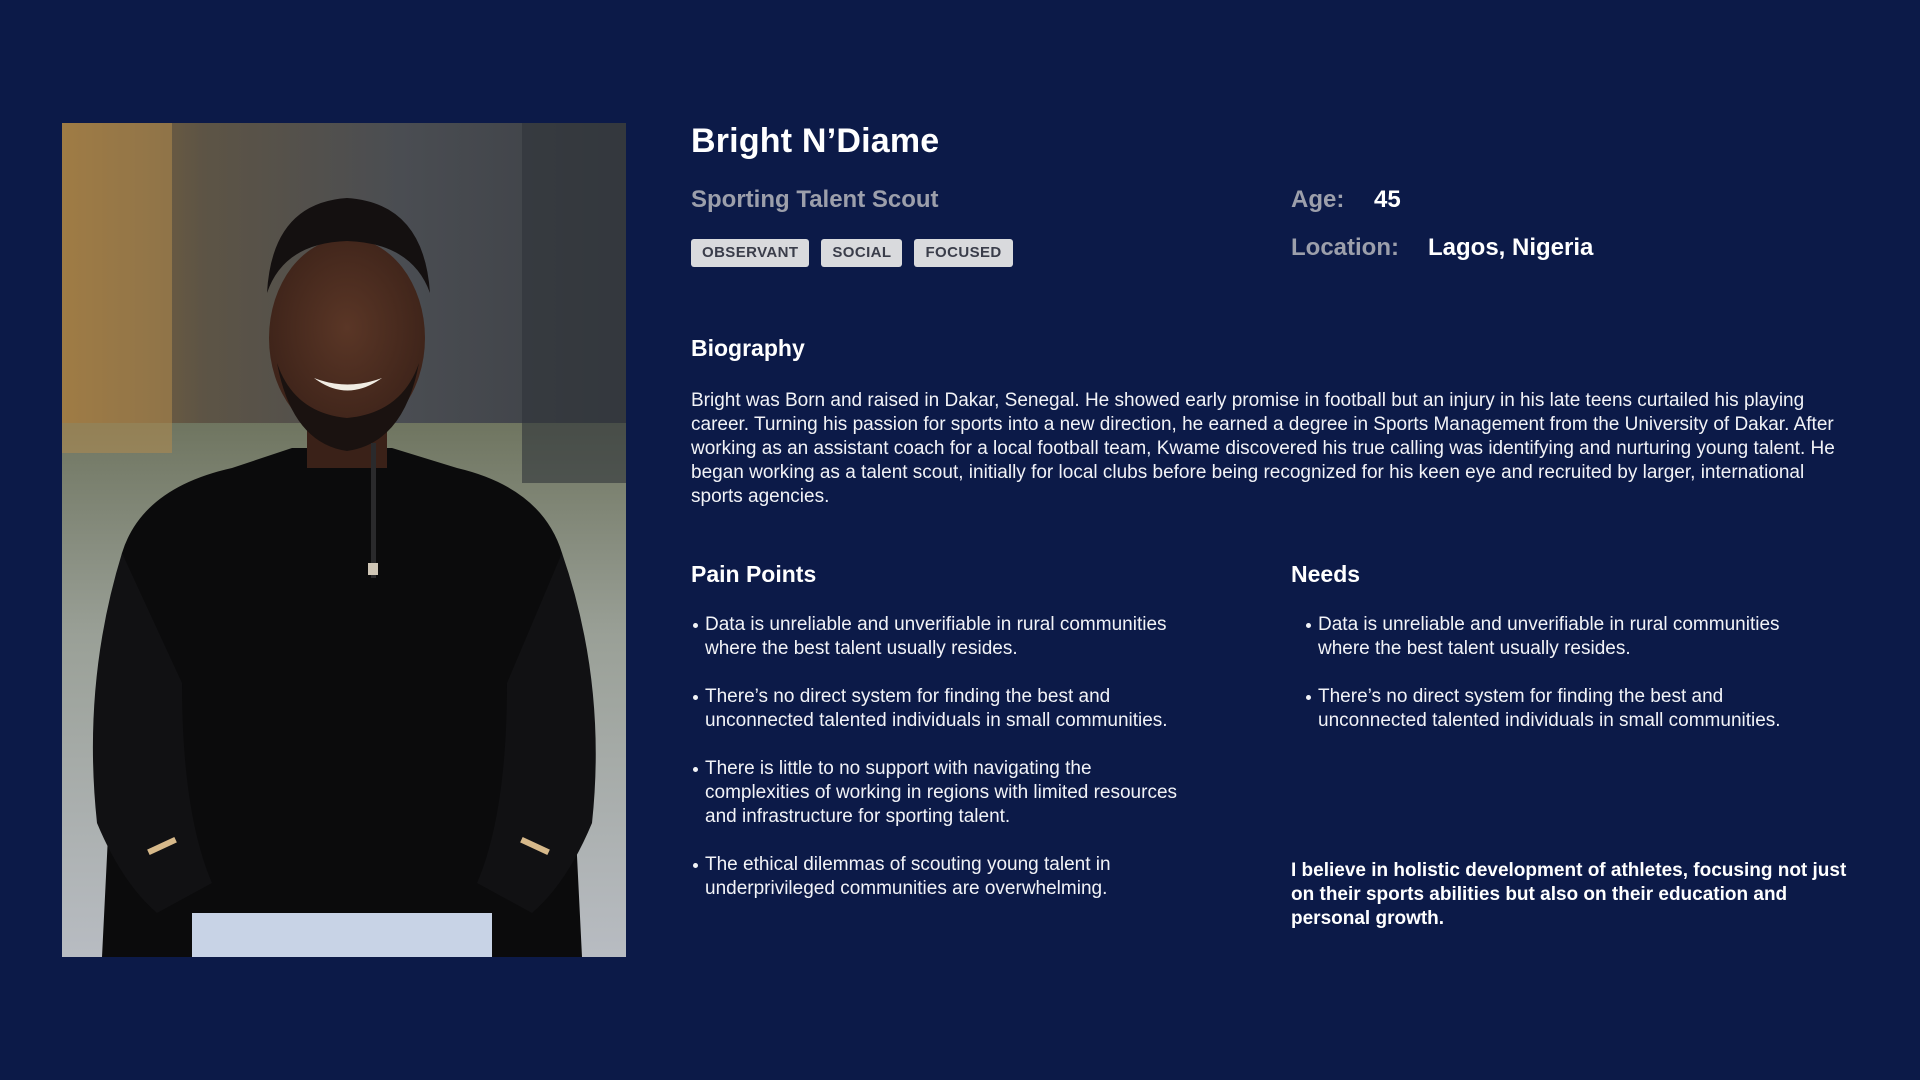 Image resolution: width=1920 pixels, height=1080 pixels. Describe the element at coordinates (754, 574) in the screenshot. I see `pain-points-heading: Pain Points` at that location.